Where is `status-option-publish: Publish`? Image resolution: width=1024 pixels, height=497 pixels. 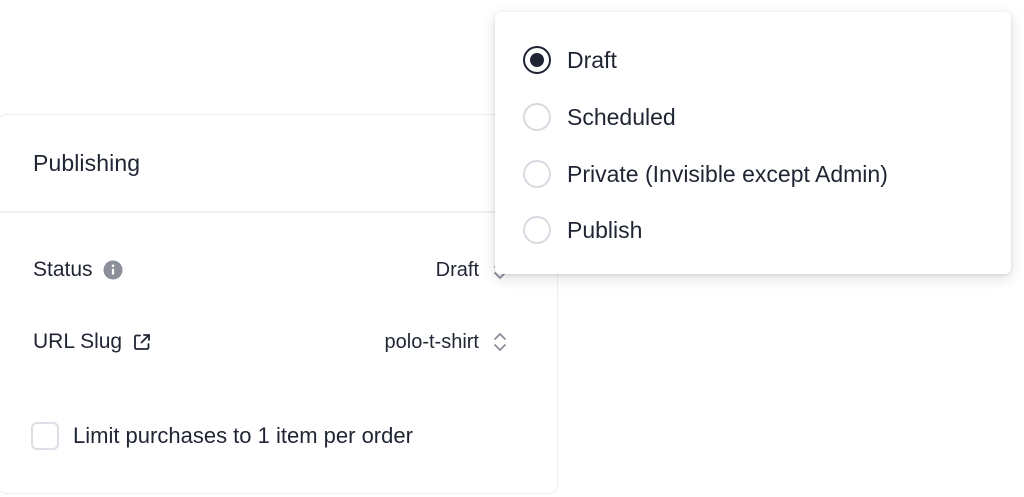 status-option-publish: Publish is located at coordinates (582, 230).